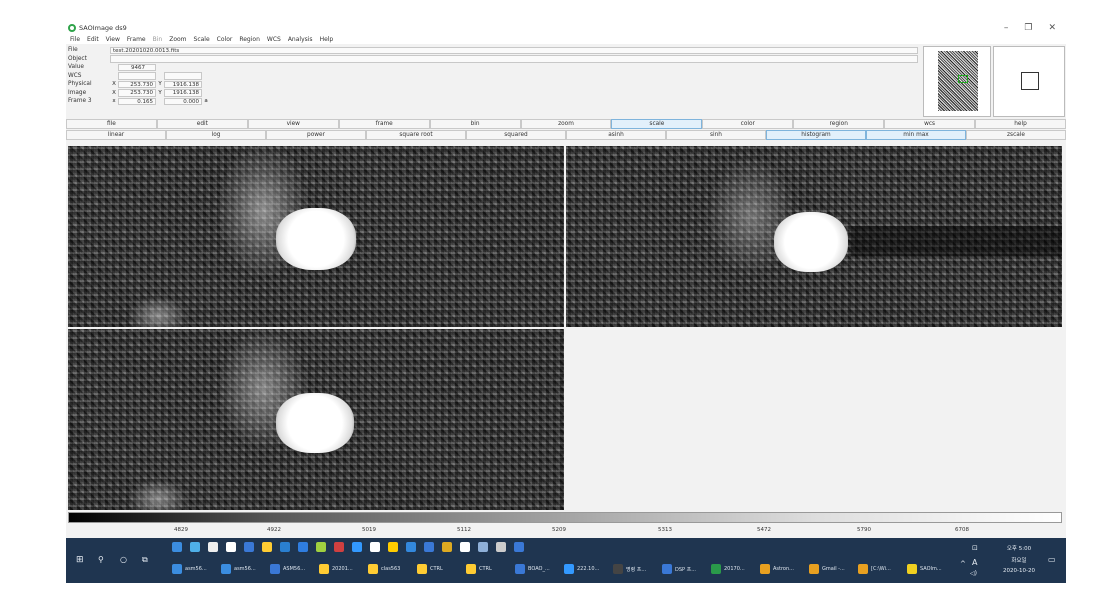 This screenshot has width=1099, height=594. I want to click on main-bin-button: bin, so click(475, 124).